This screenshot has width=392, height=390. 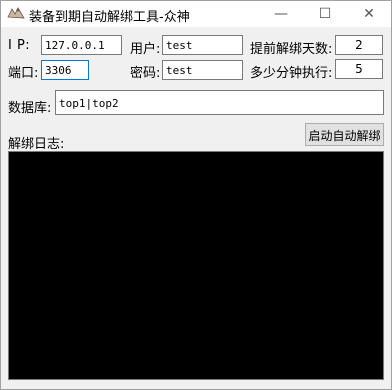 What do you see at coordinates (145, 73) in the screenshot?
I see `password-label: 密码:` at bounding box center [145, 73].